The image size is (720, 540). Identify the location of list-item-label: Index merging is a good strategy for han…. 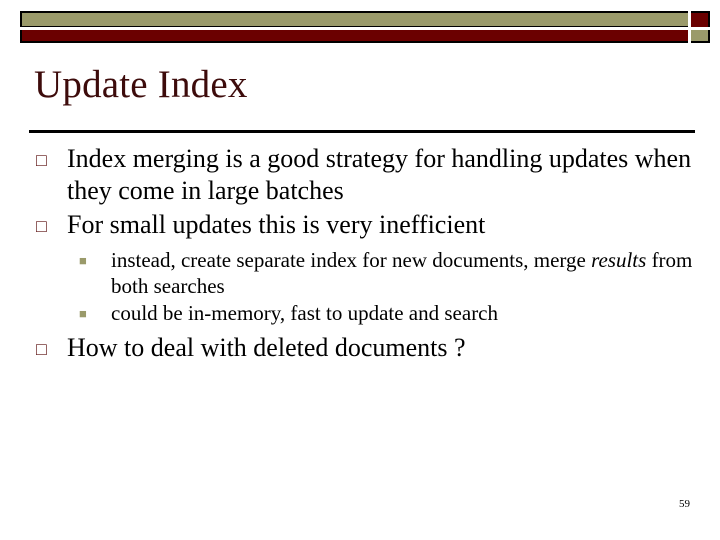
(379, 174).